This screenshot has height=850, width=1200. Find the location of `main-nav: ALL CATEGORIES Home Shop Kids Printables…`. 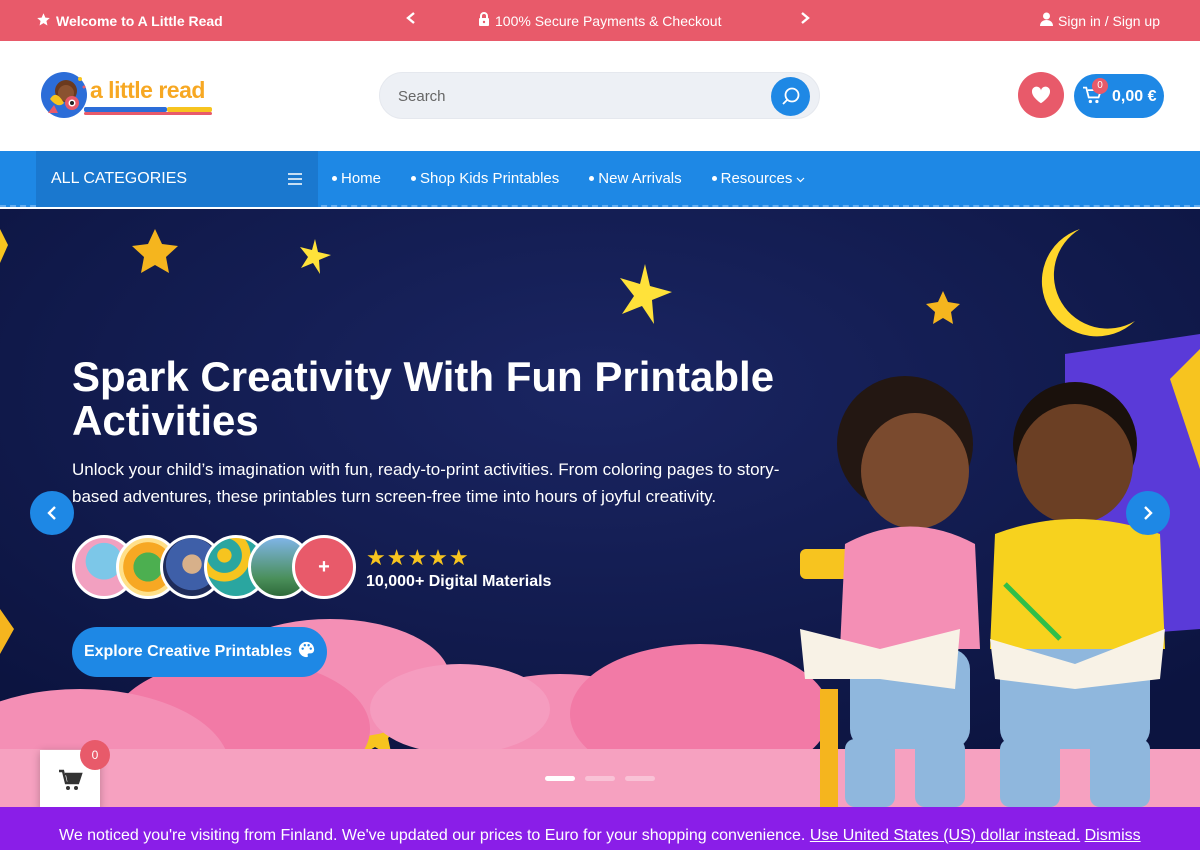

main-nav: ALL CATEGORIES Home Shop Kids Printables… is located at coordinates (600, 179).